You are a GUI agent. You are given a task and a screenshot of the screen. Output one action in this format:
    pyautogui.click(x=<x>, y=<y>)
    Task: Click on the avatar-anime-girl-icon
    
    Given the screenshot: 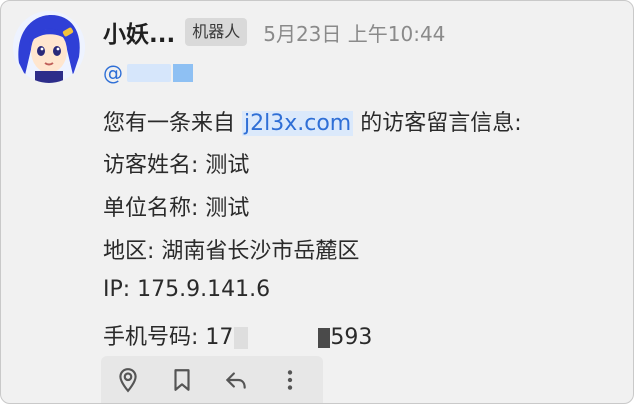 What is the action you would take?
    pyautogui.click(x=49, y=47)
    